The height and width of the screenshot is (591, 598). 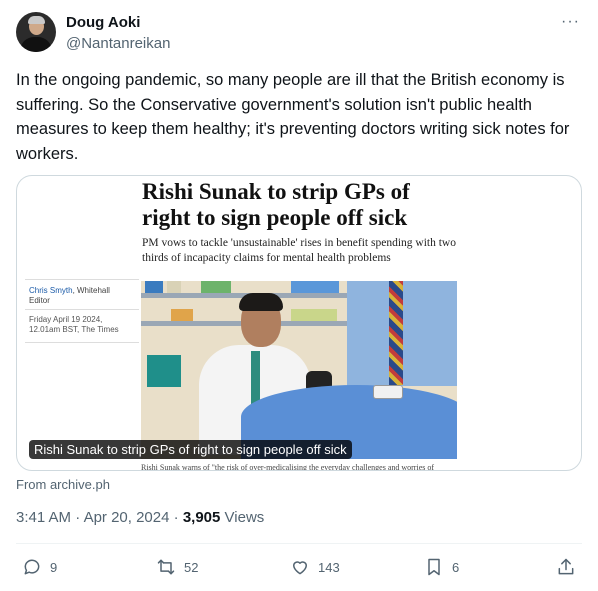 What do you see at coordinates (166, 567) in the screenshot?
I see `repost-icon` at bounding box center [166, 567].